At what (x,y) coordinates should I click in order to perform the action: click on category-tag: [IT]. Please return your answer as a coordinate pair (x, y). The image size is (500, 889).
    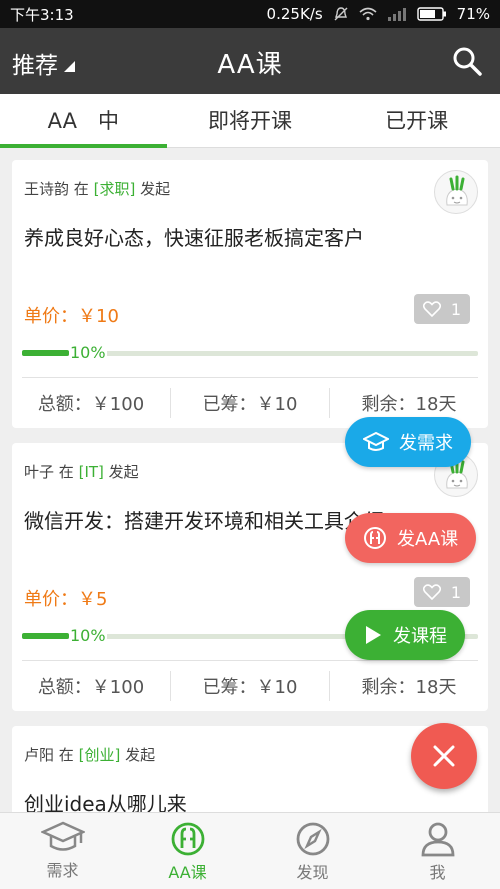
    Looking at the image, I should click on (91, 472).